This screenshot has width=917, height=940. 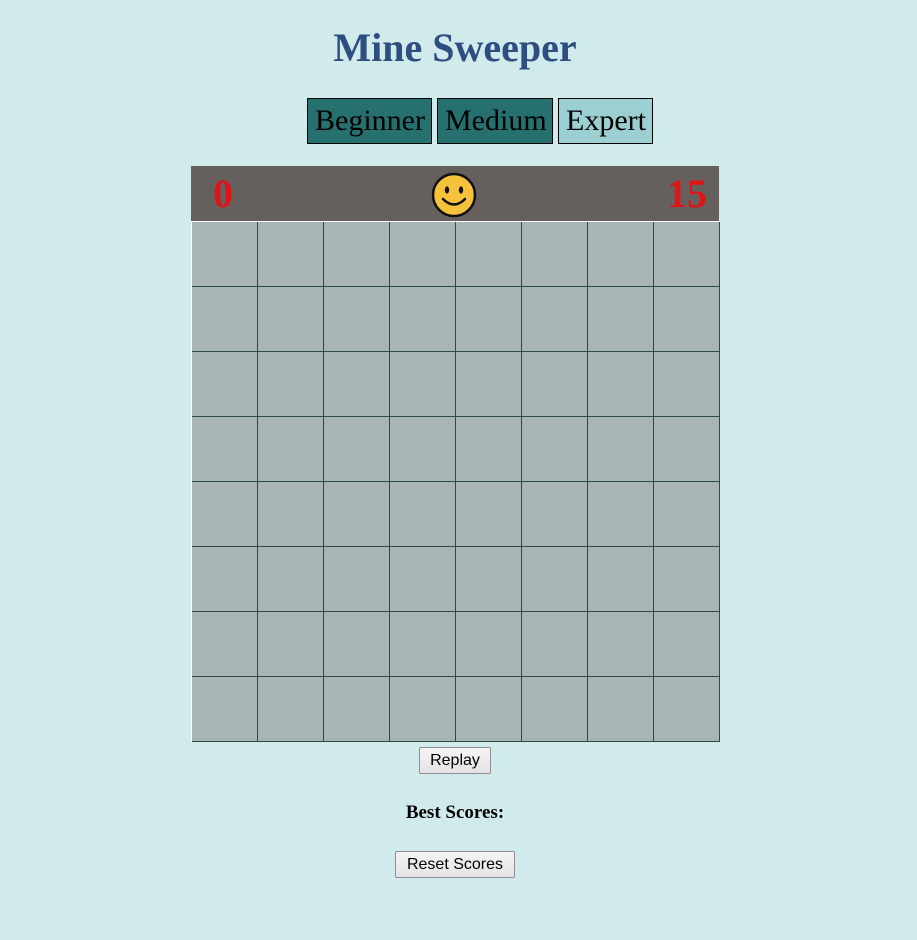 I want to click on page-title: Mine Sweeper, so click(x=455, y=47).